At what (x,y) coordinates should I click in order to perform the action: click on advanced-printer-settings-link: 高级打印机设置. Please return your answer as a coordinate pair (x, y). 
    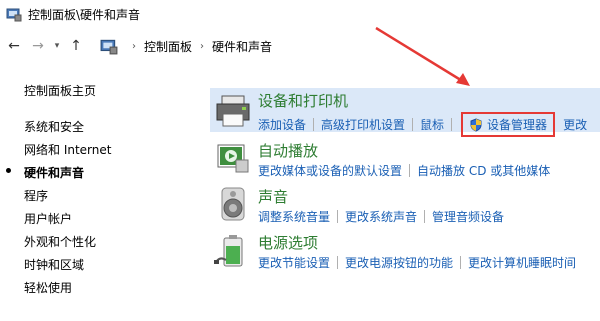
    Looking at the image, I should click on (363, 124).